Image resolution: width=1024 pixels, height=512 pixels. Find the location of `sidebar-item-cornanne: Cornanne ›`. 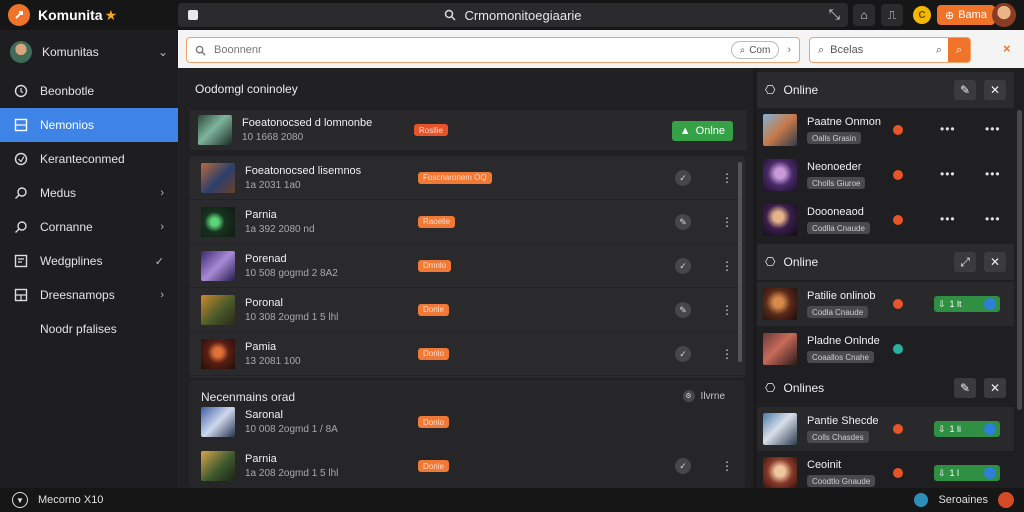

sidebar-item-cornanne: Cornanne › is located at coordinates (89, 227).